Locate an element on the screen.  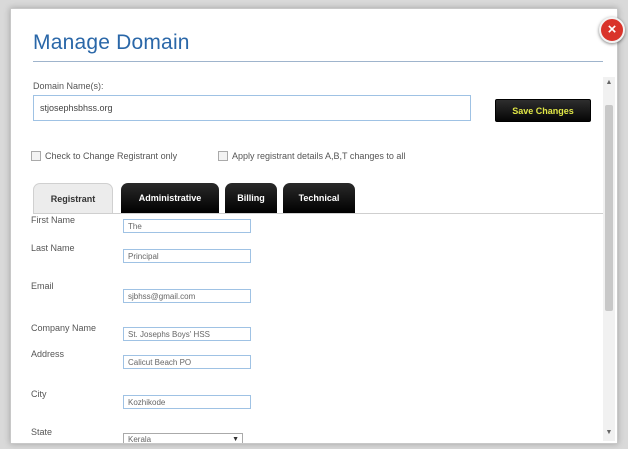
scroll-thumb is located at coordinates (609, 208).